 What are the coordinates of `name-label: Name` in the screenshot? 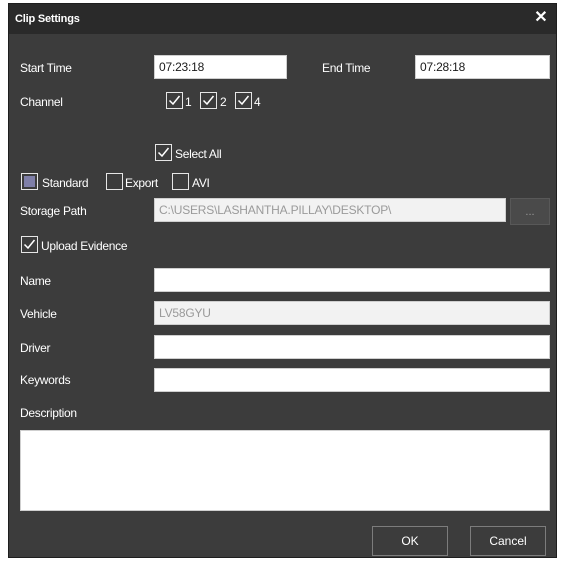 It's located at (35, 281).